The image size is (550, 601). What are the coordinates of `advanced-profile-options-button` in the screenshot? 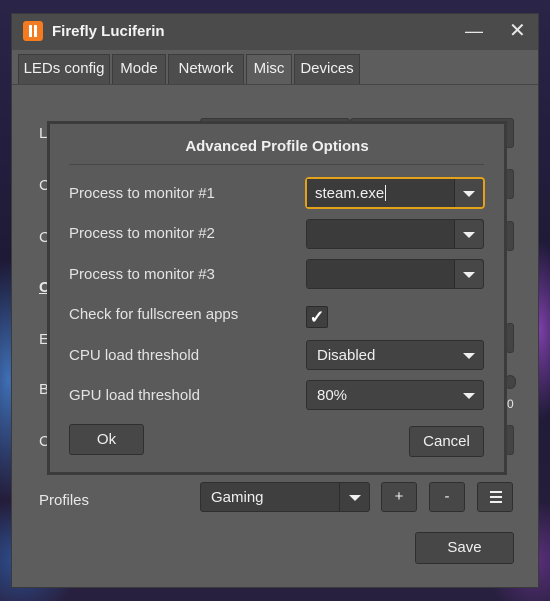 It's located at (495, 497).